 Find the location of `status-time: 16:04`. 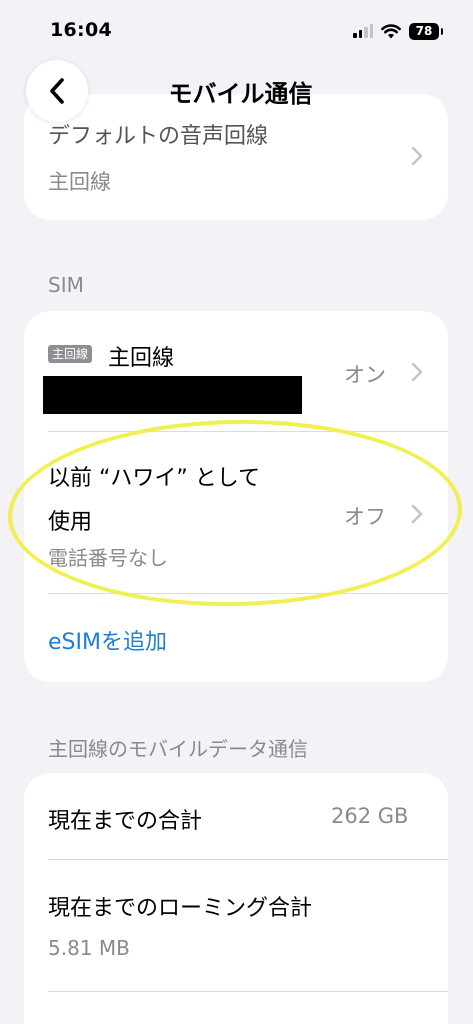

status-time: 16:04 is located at coordinates (81, 30).